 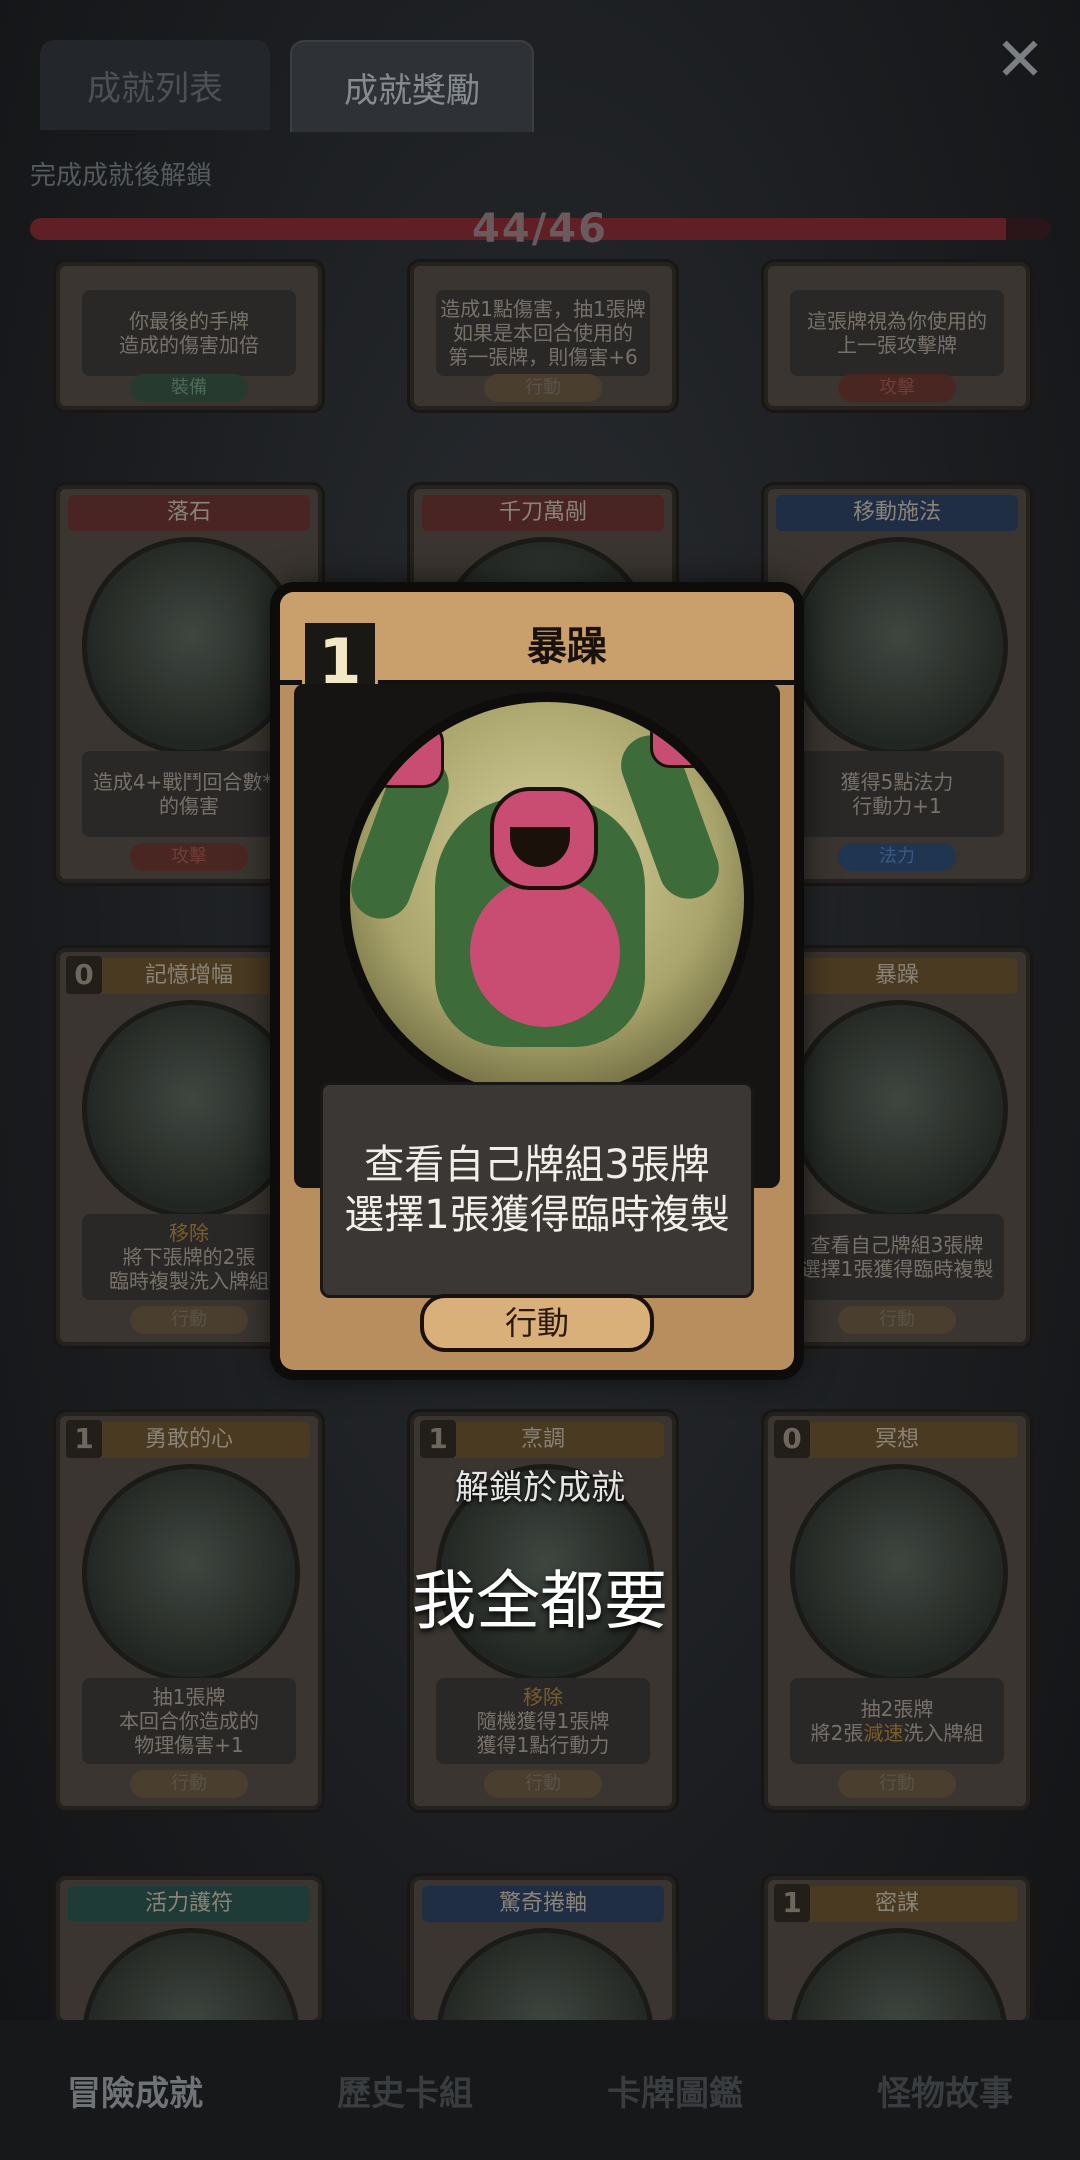 I want to click on unlock-label: 解鎖於成就, so click(x=540, y=1488).